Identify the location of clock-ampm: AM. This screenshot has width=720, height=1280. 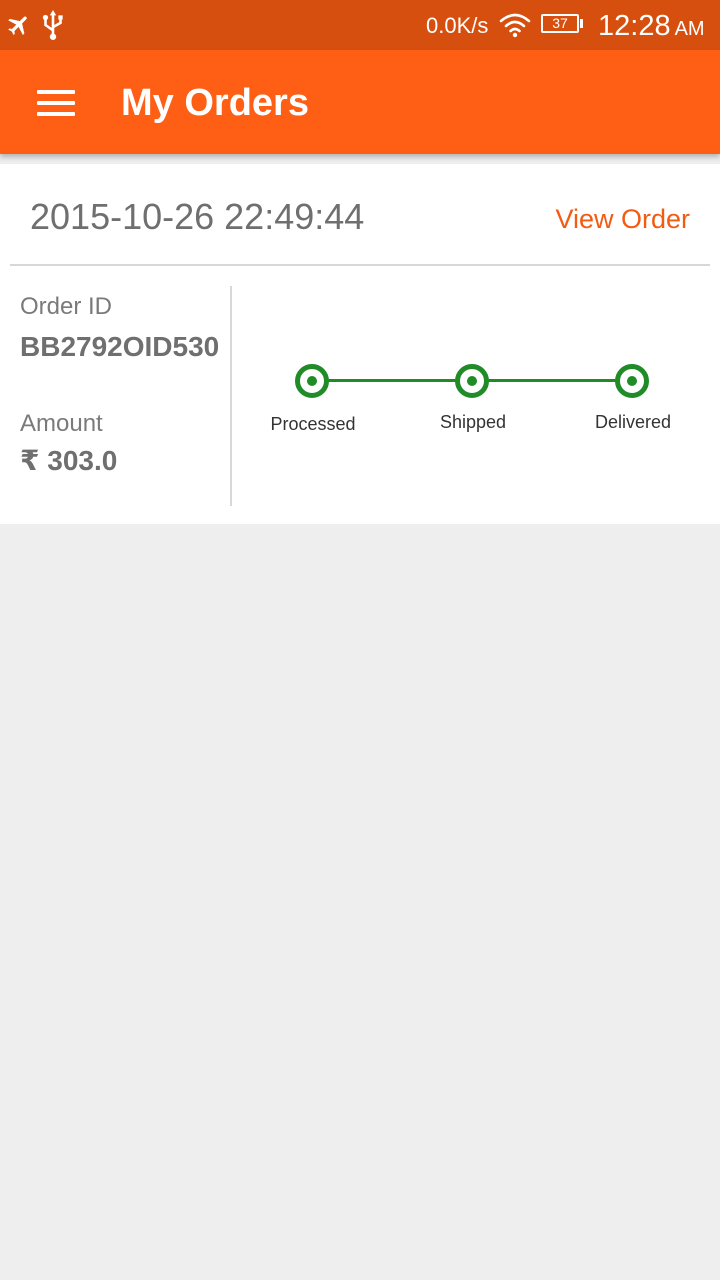
(689, 29).